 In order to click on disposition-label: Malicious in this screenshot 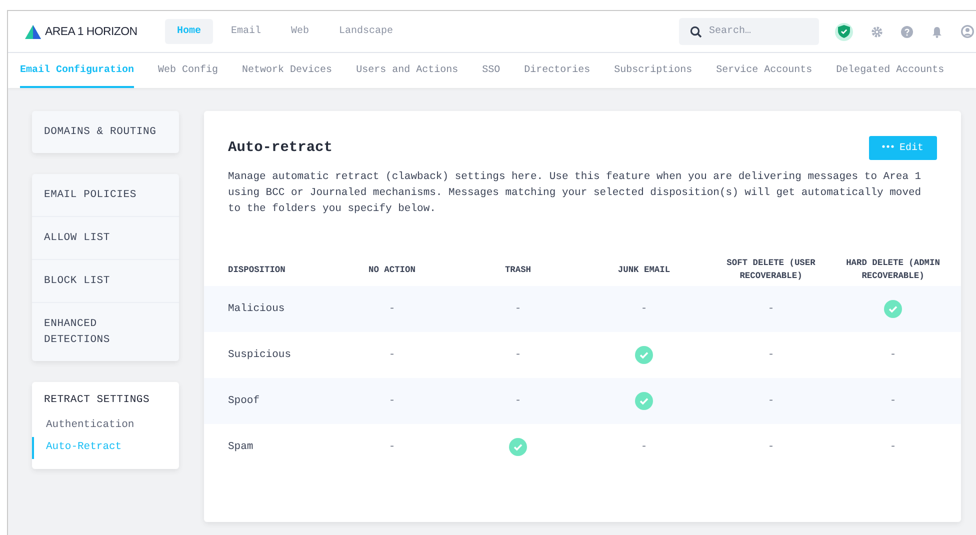, I will do `click(256, 309)`.